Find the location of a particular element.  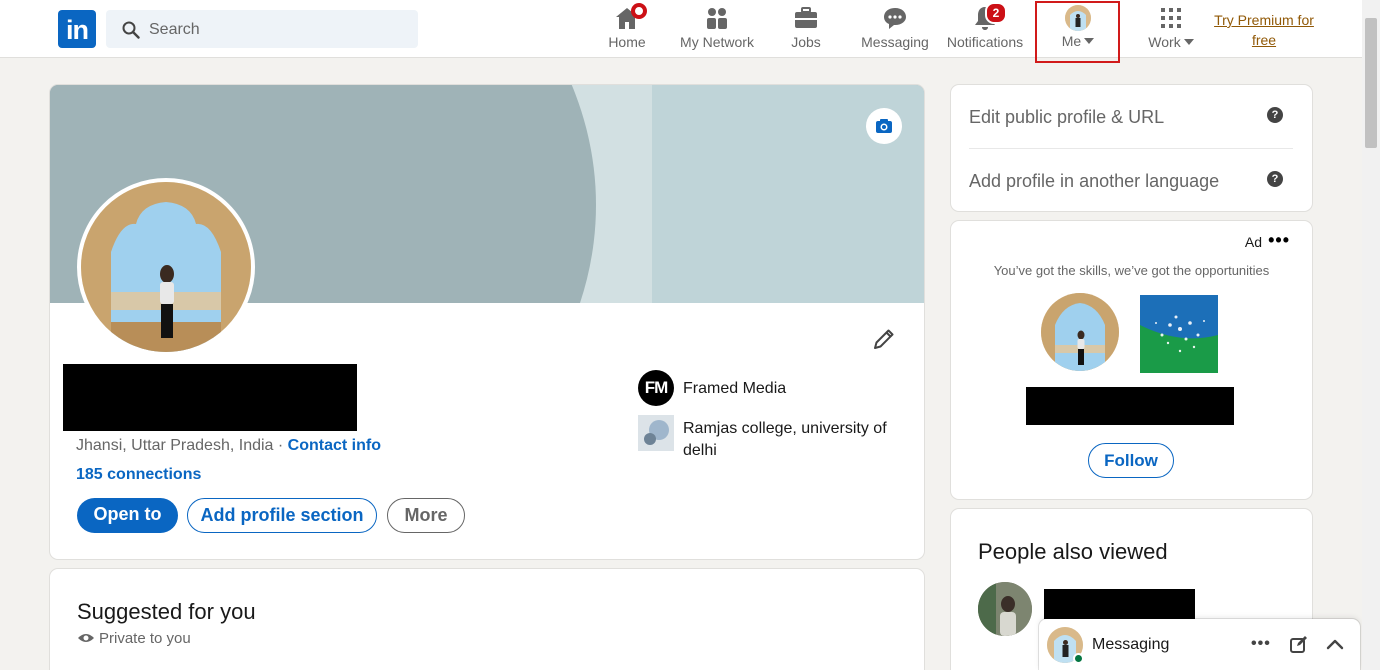

ad-user-photo-image is located at coordinates (1080, 332).